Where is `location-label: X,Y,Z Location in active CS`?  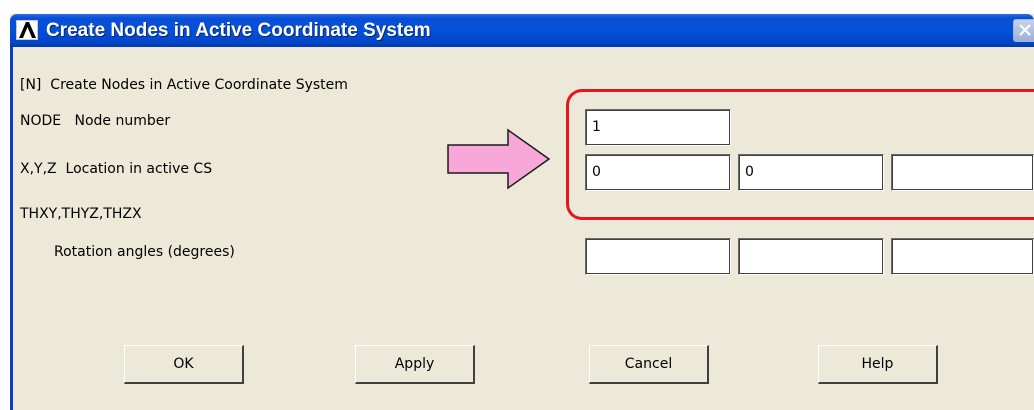
location-label: X,Y,Z Location in active CS is located at coordinates (116, 169).